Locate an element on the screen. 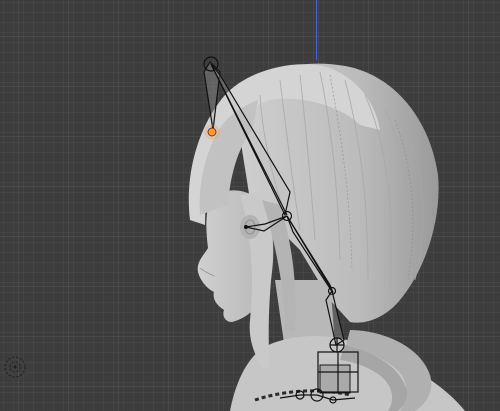 Image resolution: width=500 pixels, height=411 pixels. selected-bone-joint is located at coordinates (212, 132).